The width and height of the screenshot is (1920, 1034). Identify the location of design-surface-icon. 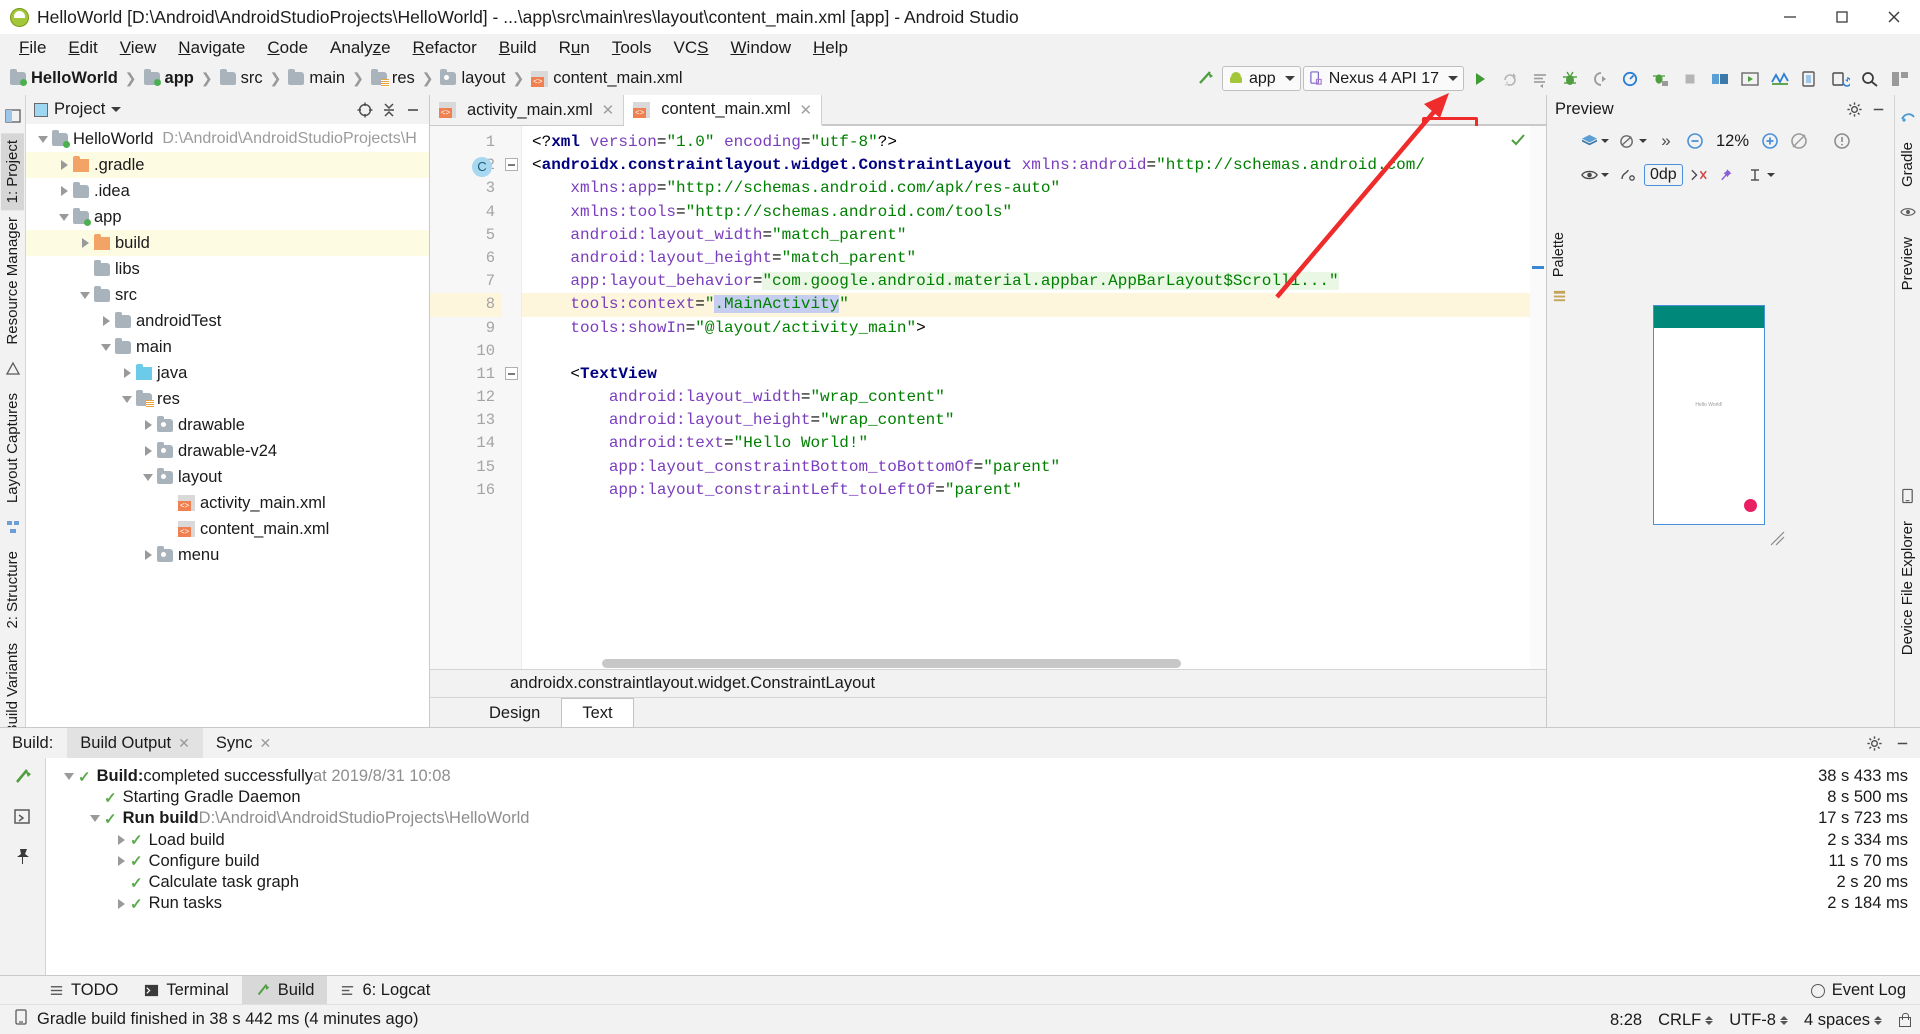
(1594, 141).